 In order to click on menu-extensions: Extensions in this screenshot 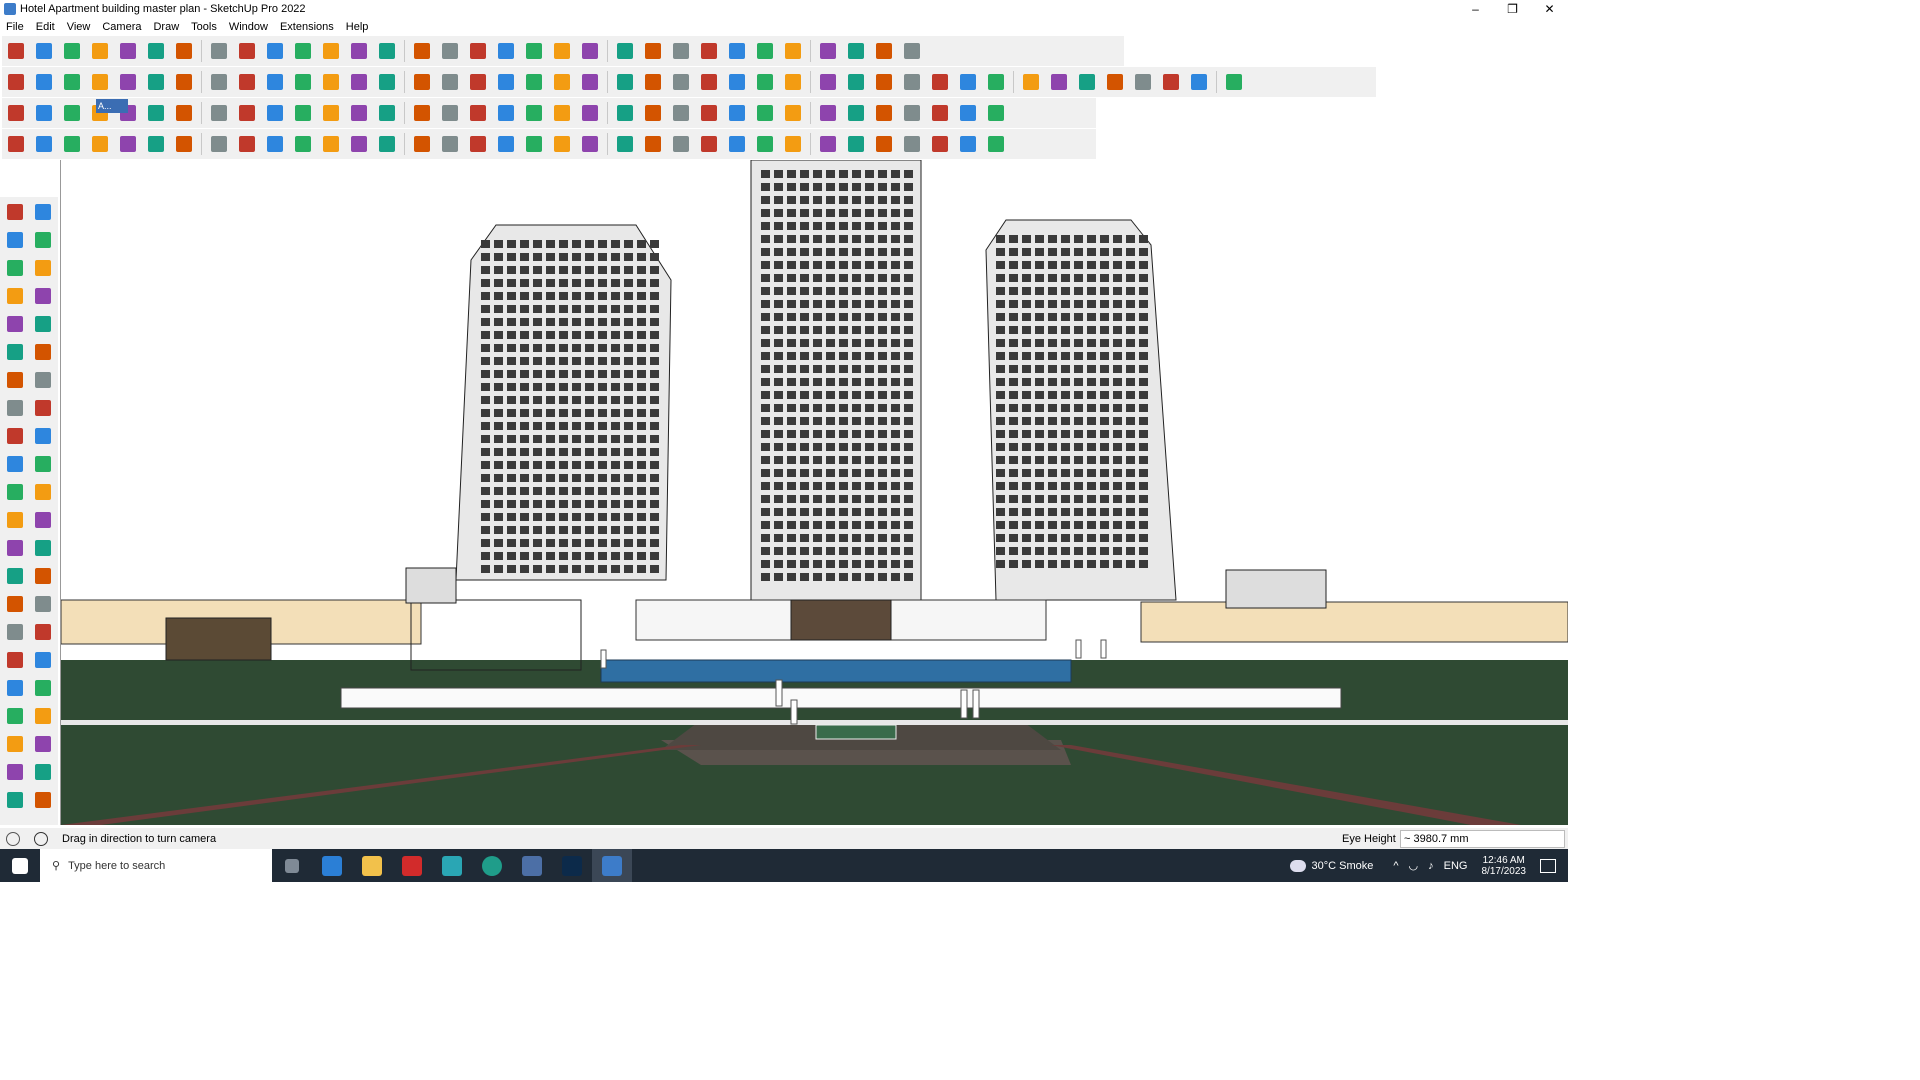, I will do `click(307, 27)`.